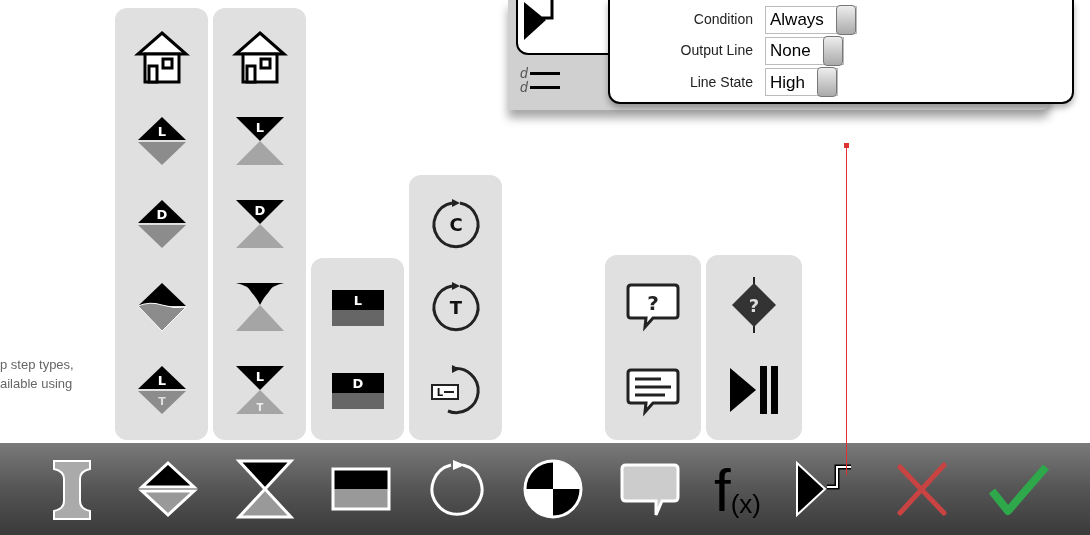 This screenshot has width=1090, height=535. Describe the element at coordinates (455, 224) in the screenshot. I see `icon-letter: C` at that location.